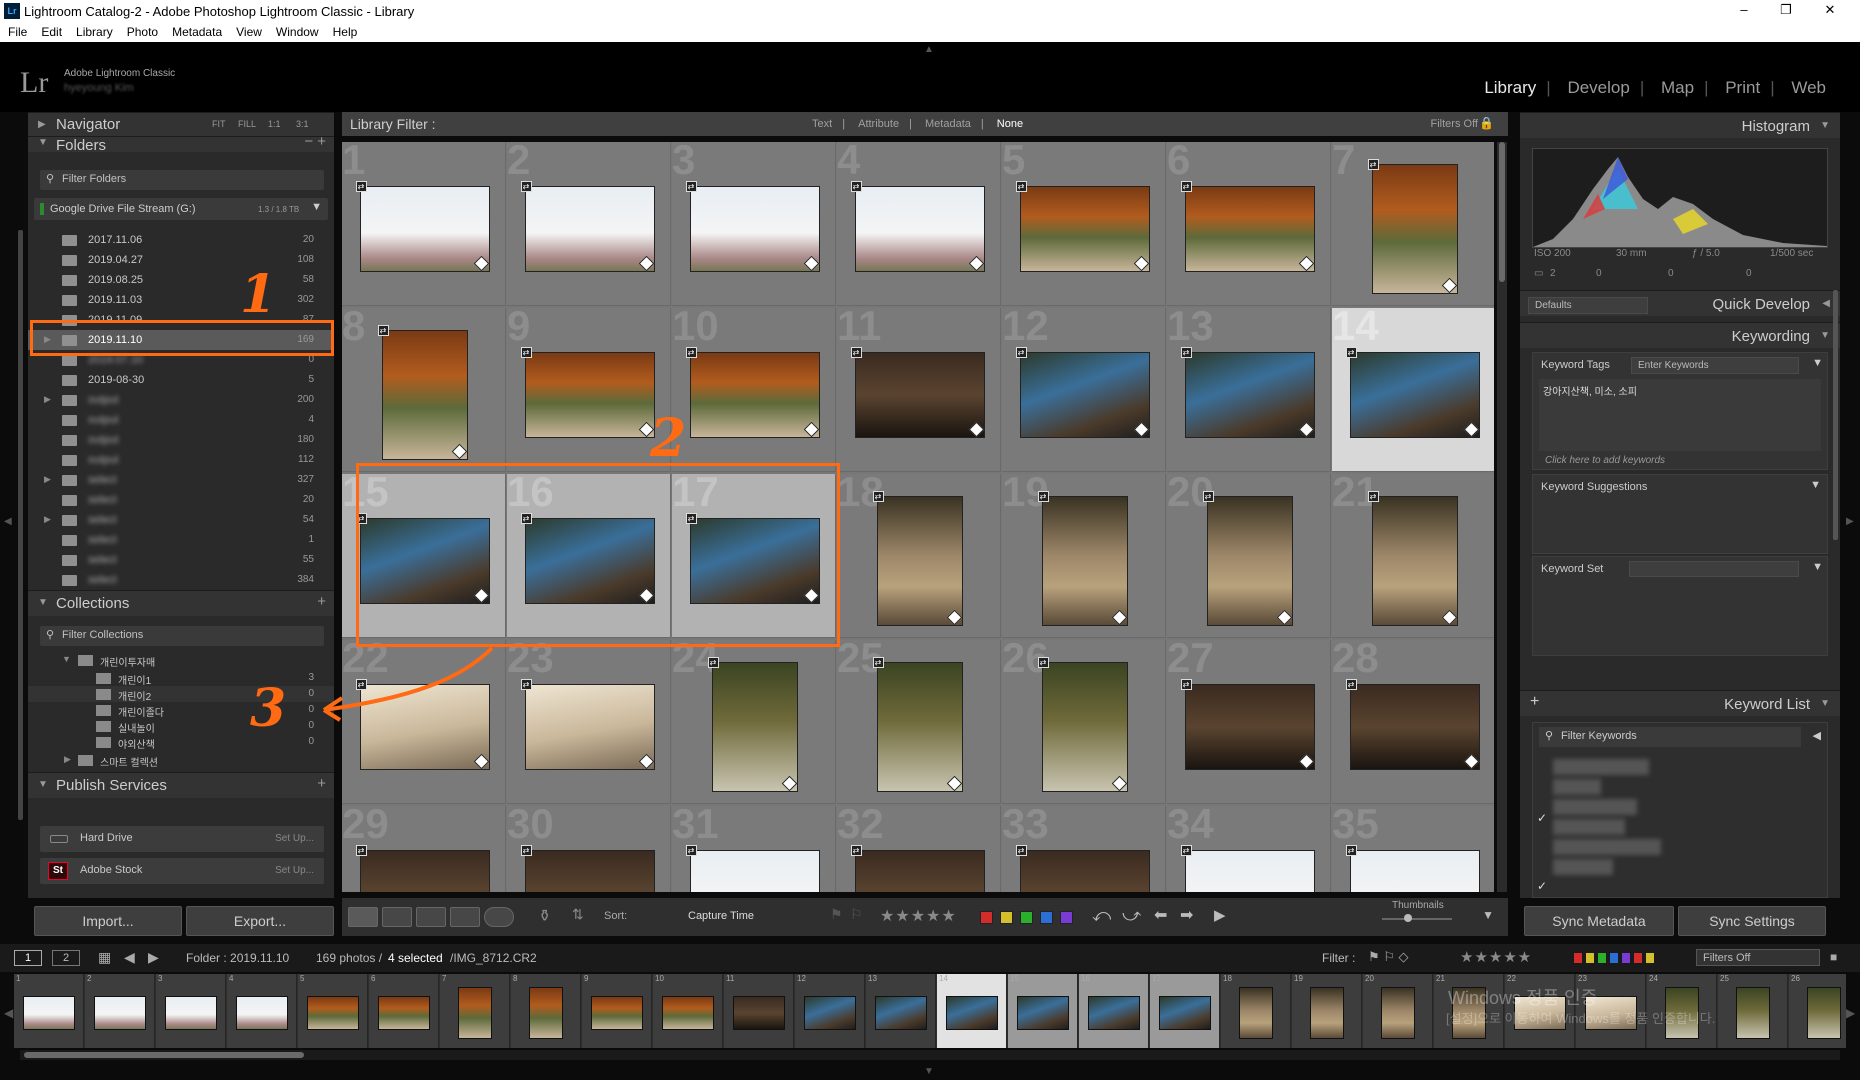 This screenshot has width=1860, height=1080. Describe the element at coordinates (1714, 569) in the screenshot. I see `keyword-set-dropdown` at that location.